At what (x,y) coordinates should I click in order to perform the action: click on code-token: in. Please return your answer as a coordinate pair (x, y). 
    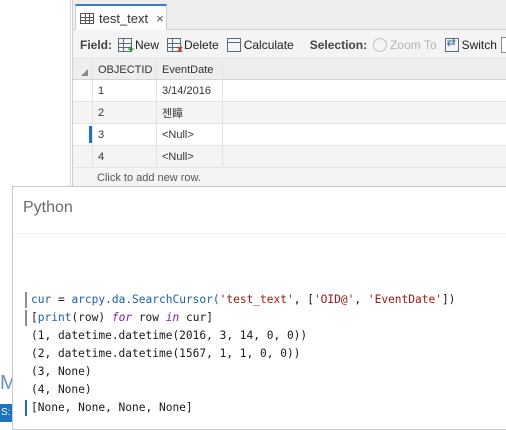
    Looking at the image, I should click on (172, 317).